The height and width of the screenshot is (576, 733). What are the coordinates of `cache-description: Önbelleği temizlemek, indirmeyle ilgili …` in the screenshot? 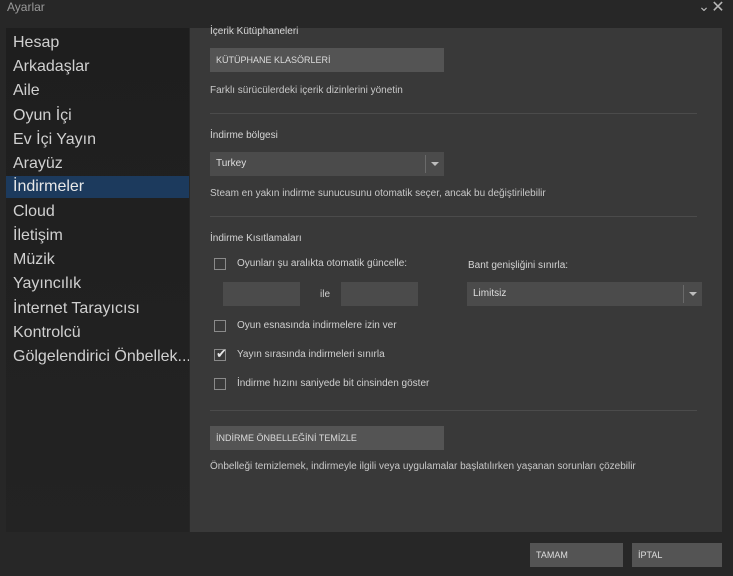 It's located at (423, 466).